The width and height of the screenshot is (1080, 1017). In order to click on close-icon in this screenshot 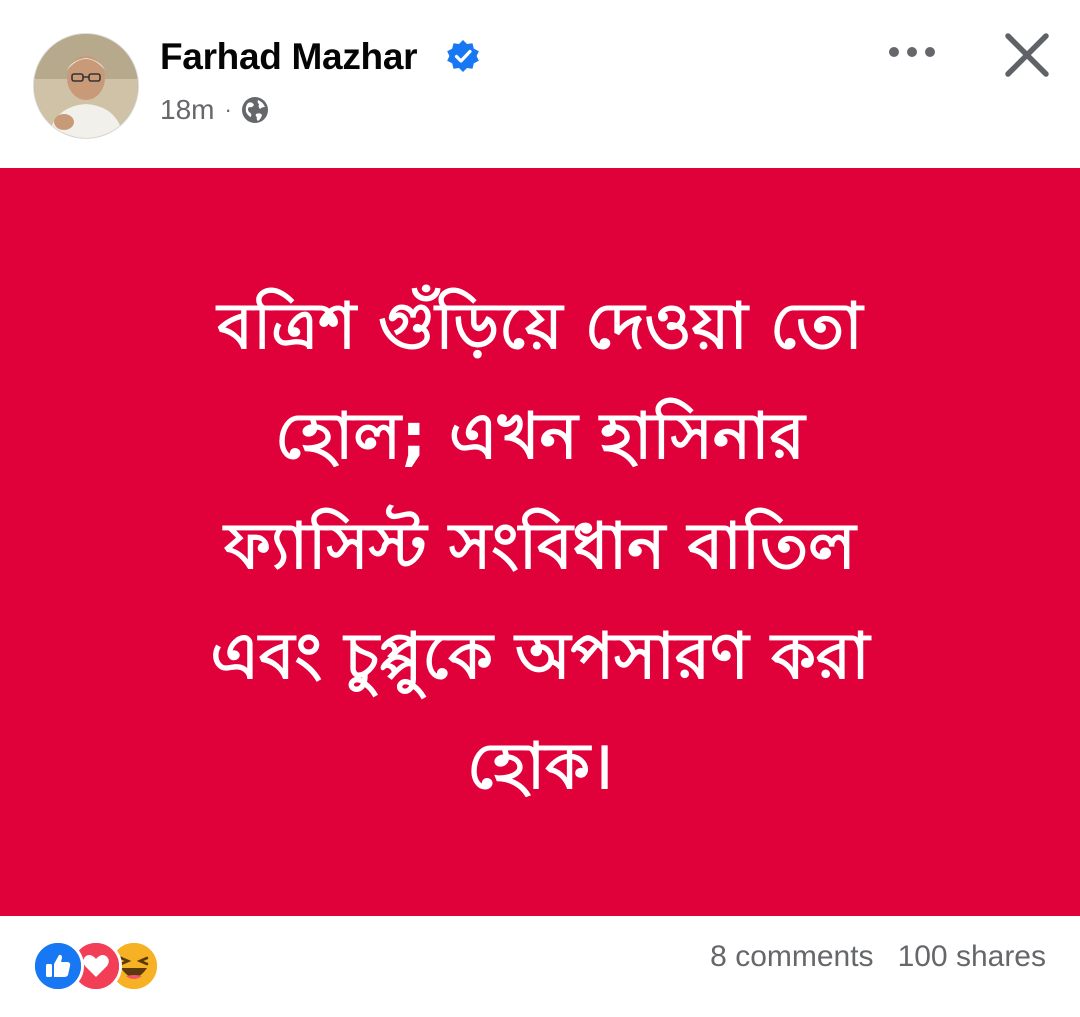, I will do `click(1027, 55)`.